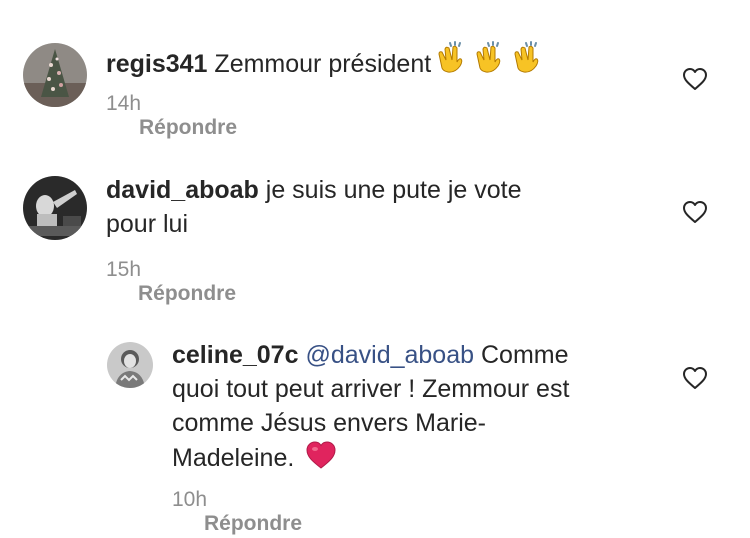  Describe the element at coordinates (321, 459) in the screenshot. I see `red-heart-emoji` at that location.